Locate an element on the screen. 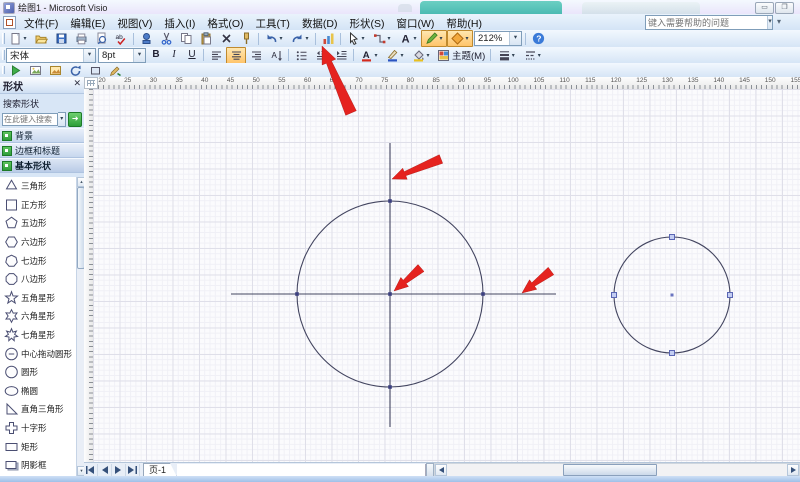  font-size-combo: 8pt ▾ is located at coordinates (122, 55).